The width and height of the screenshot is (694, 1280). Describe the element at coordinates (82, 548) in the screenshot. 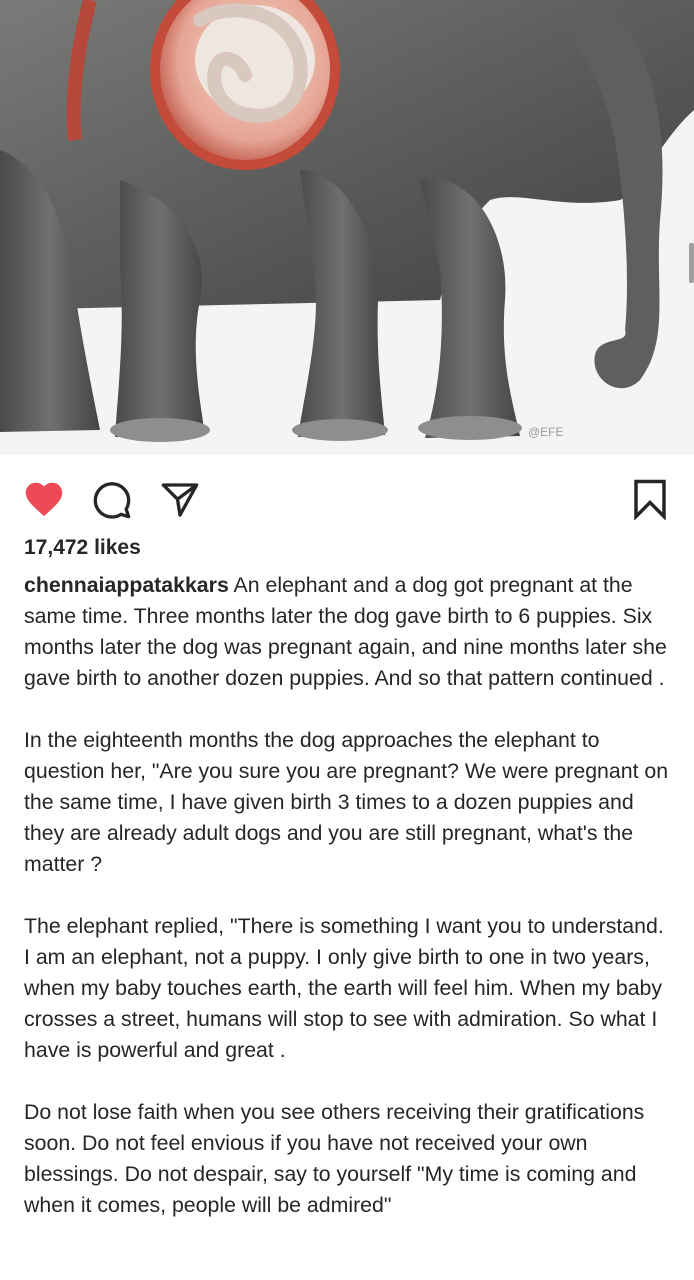

I see `likes-count: 17,472 likes` at that location.